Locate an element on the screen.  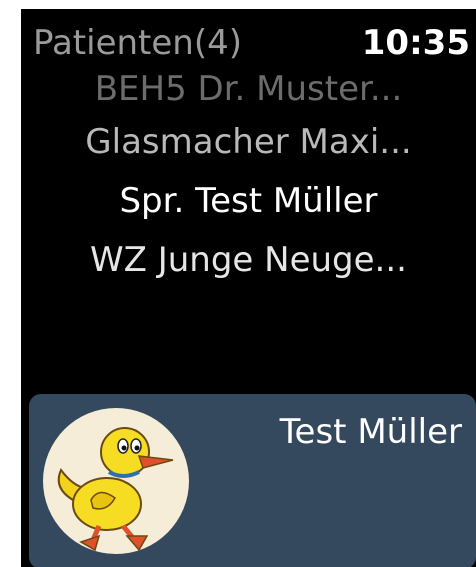
duck-avatar-icon is located at coordinates (116, 481).